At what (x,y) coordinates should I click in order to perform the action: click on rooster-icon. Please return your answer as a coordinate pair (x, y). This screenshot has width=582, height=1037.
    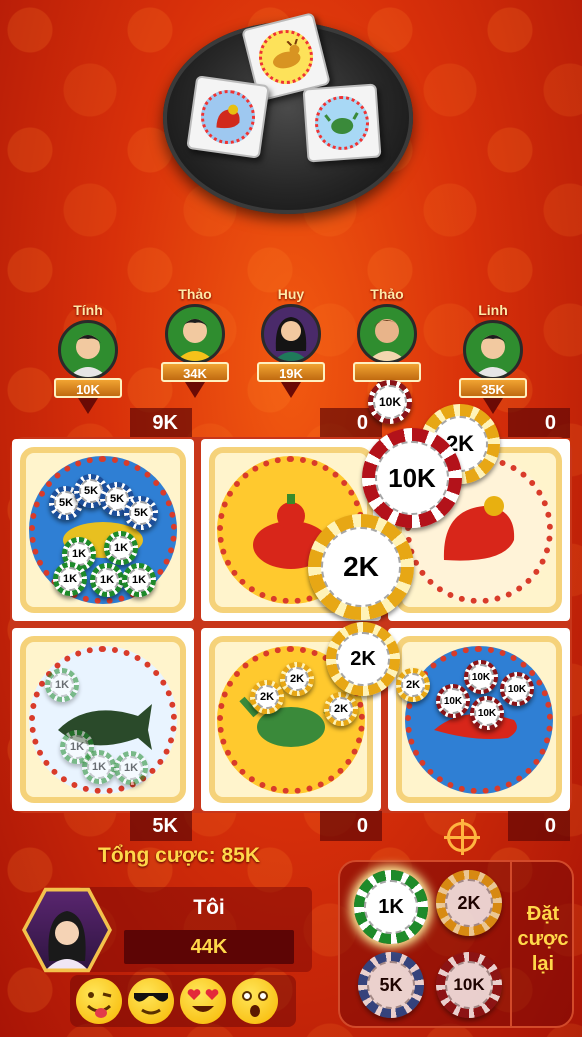
    Looking at the image, I should click on (228, 117).